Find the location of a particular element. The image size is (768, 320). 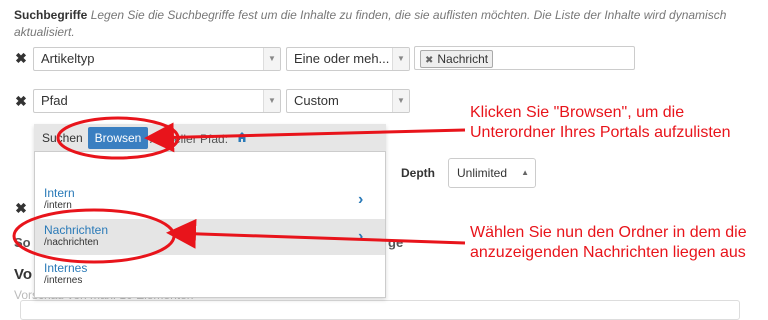

folder-highlight-ellipse is located at coordinates (94, 236).